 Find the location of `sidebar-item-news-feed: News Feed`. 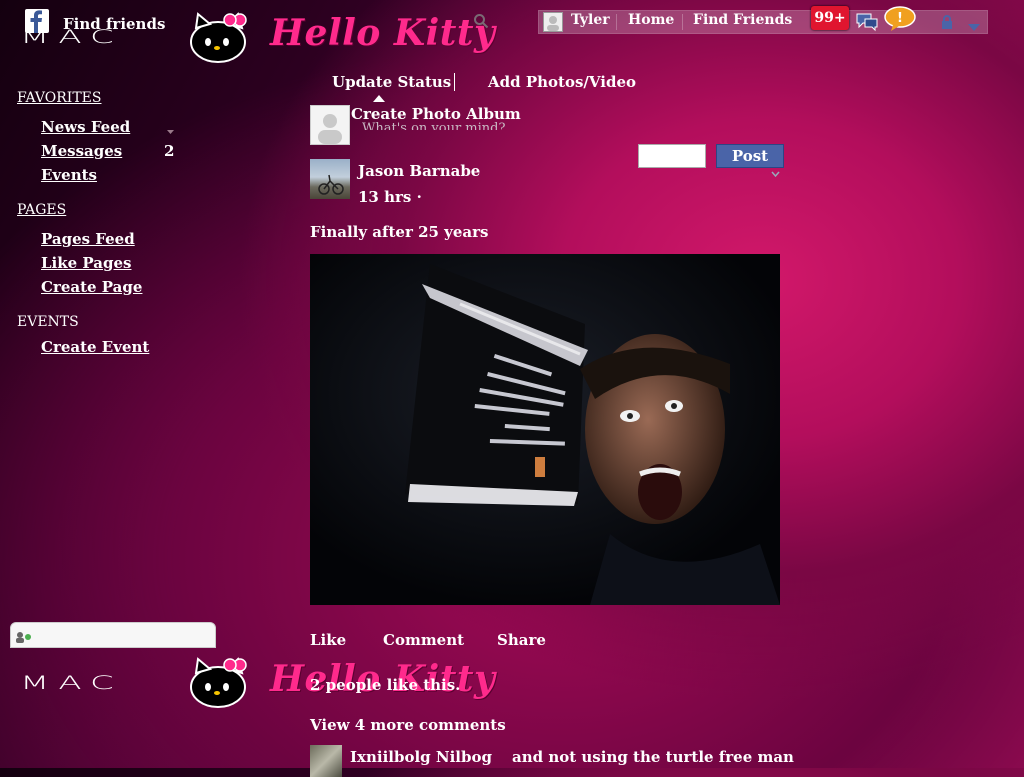

sidebar-item-news-feed: News Feed is located at coordinates (85, 127).